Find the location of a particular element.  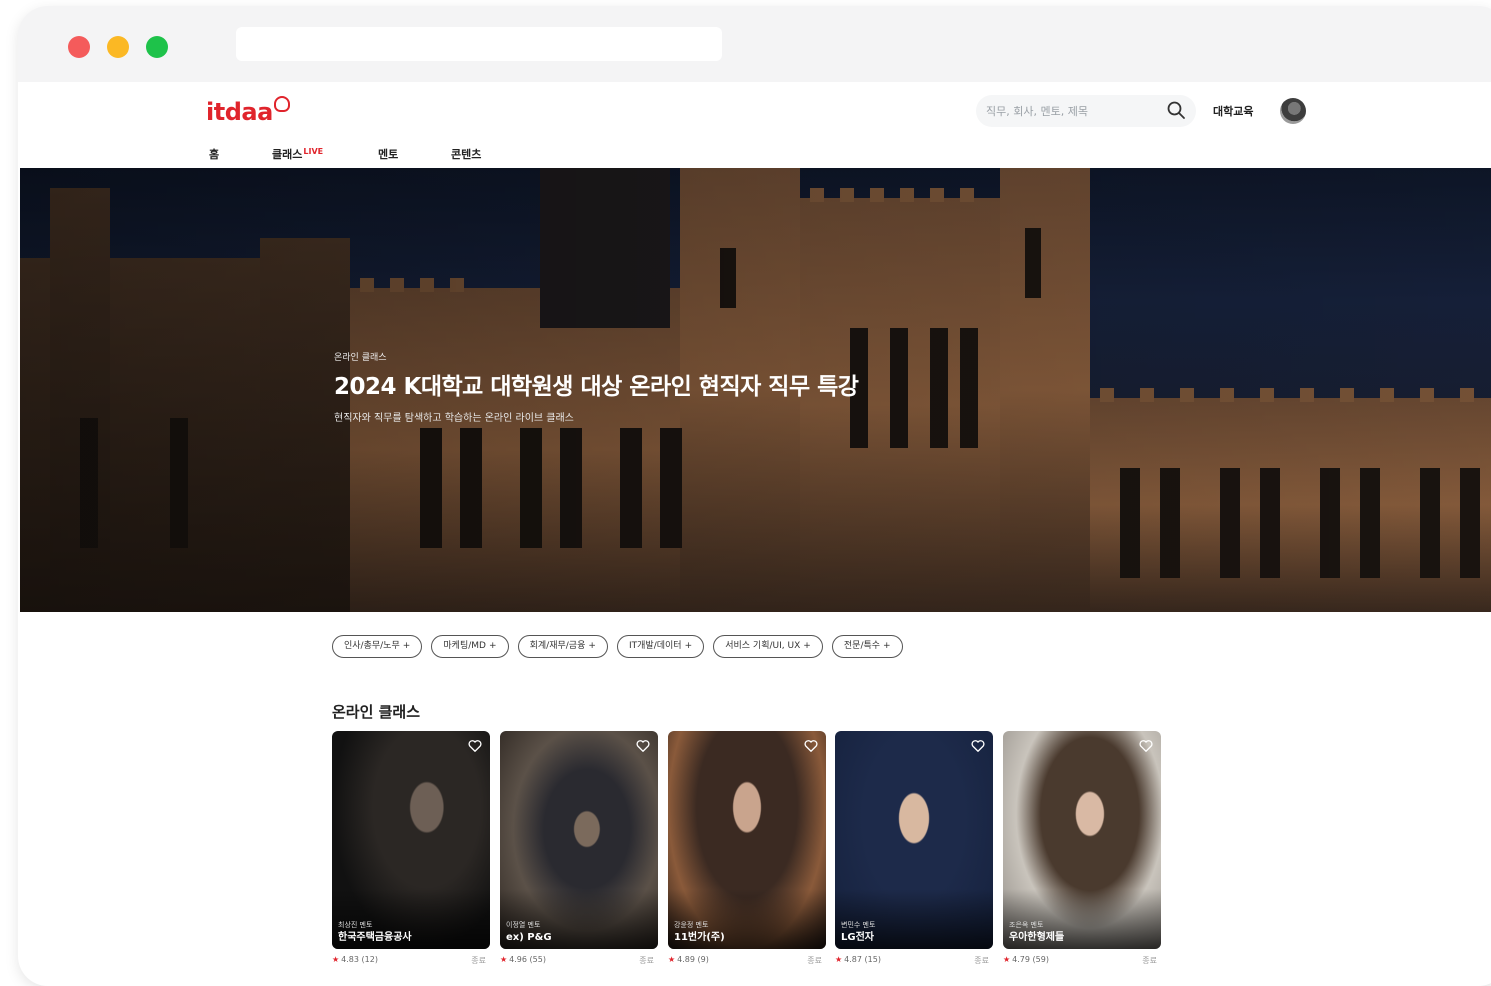

mentor-company: ex) P&G is located at coordinates (529, 937).